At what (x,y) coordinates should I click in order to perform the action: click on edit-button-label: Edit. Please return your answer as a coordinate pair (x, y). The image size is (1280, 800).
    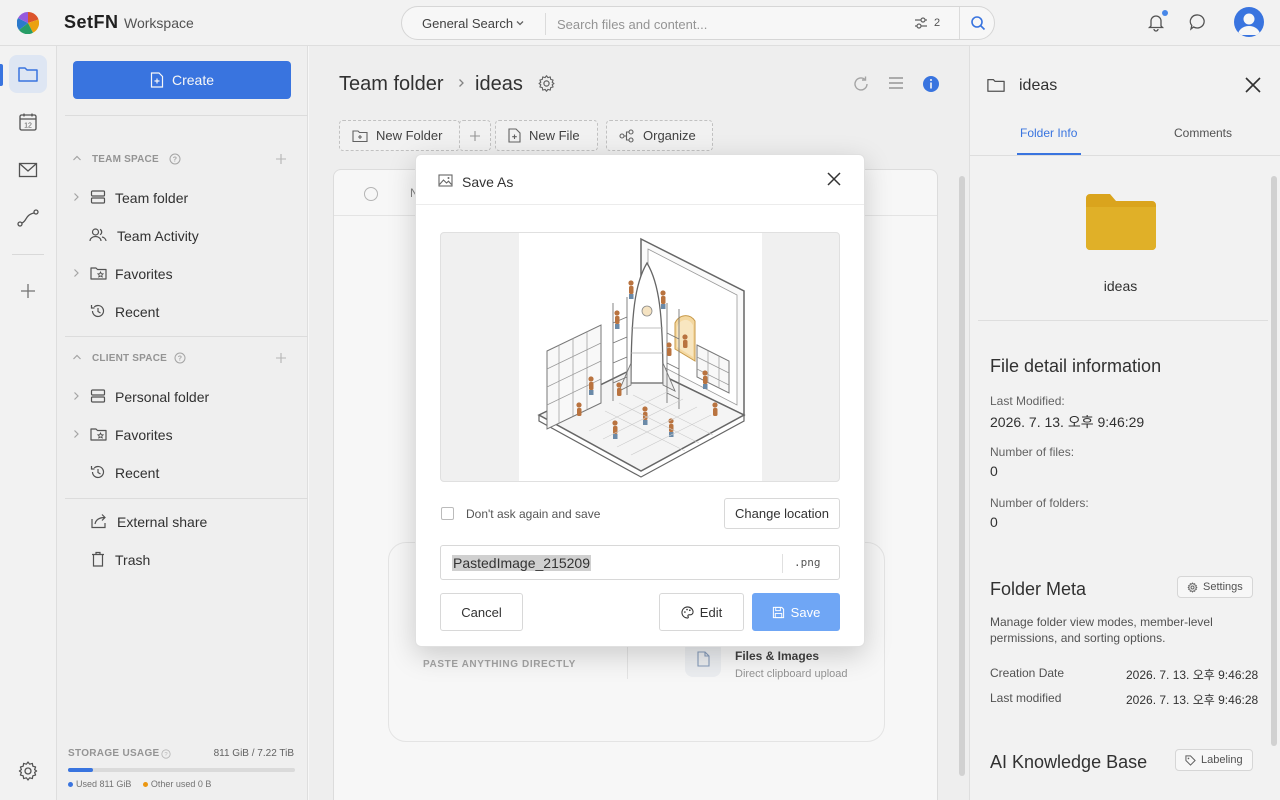
    Looking at the image, I should click on (711, 612).